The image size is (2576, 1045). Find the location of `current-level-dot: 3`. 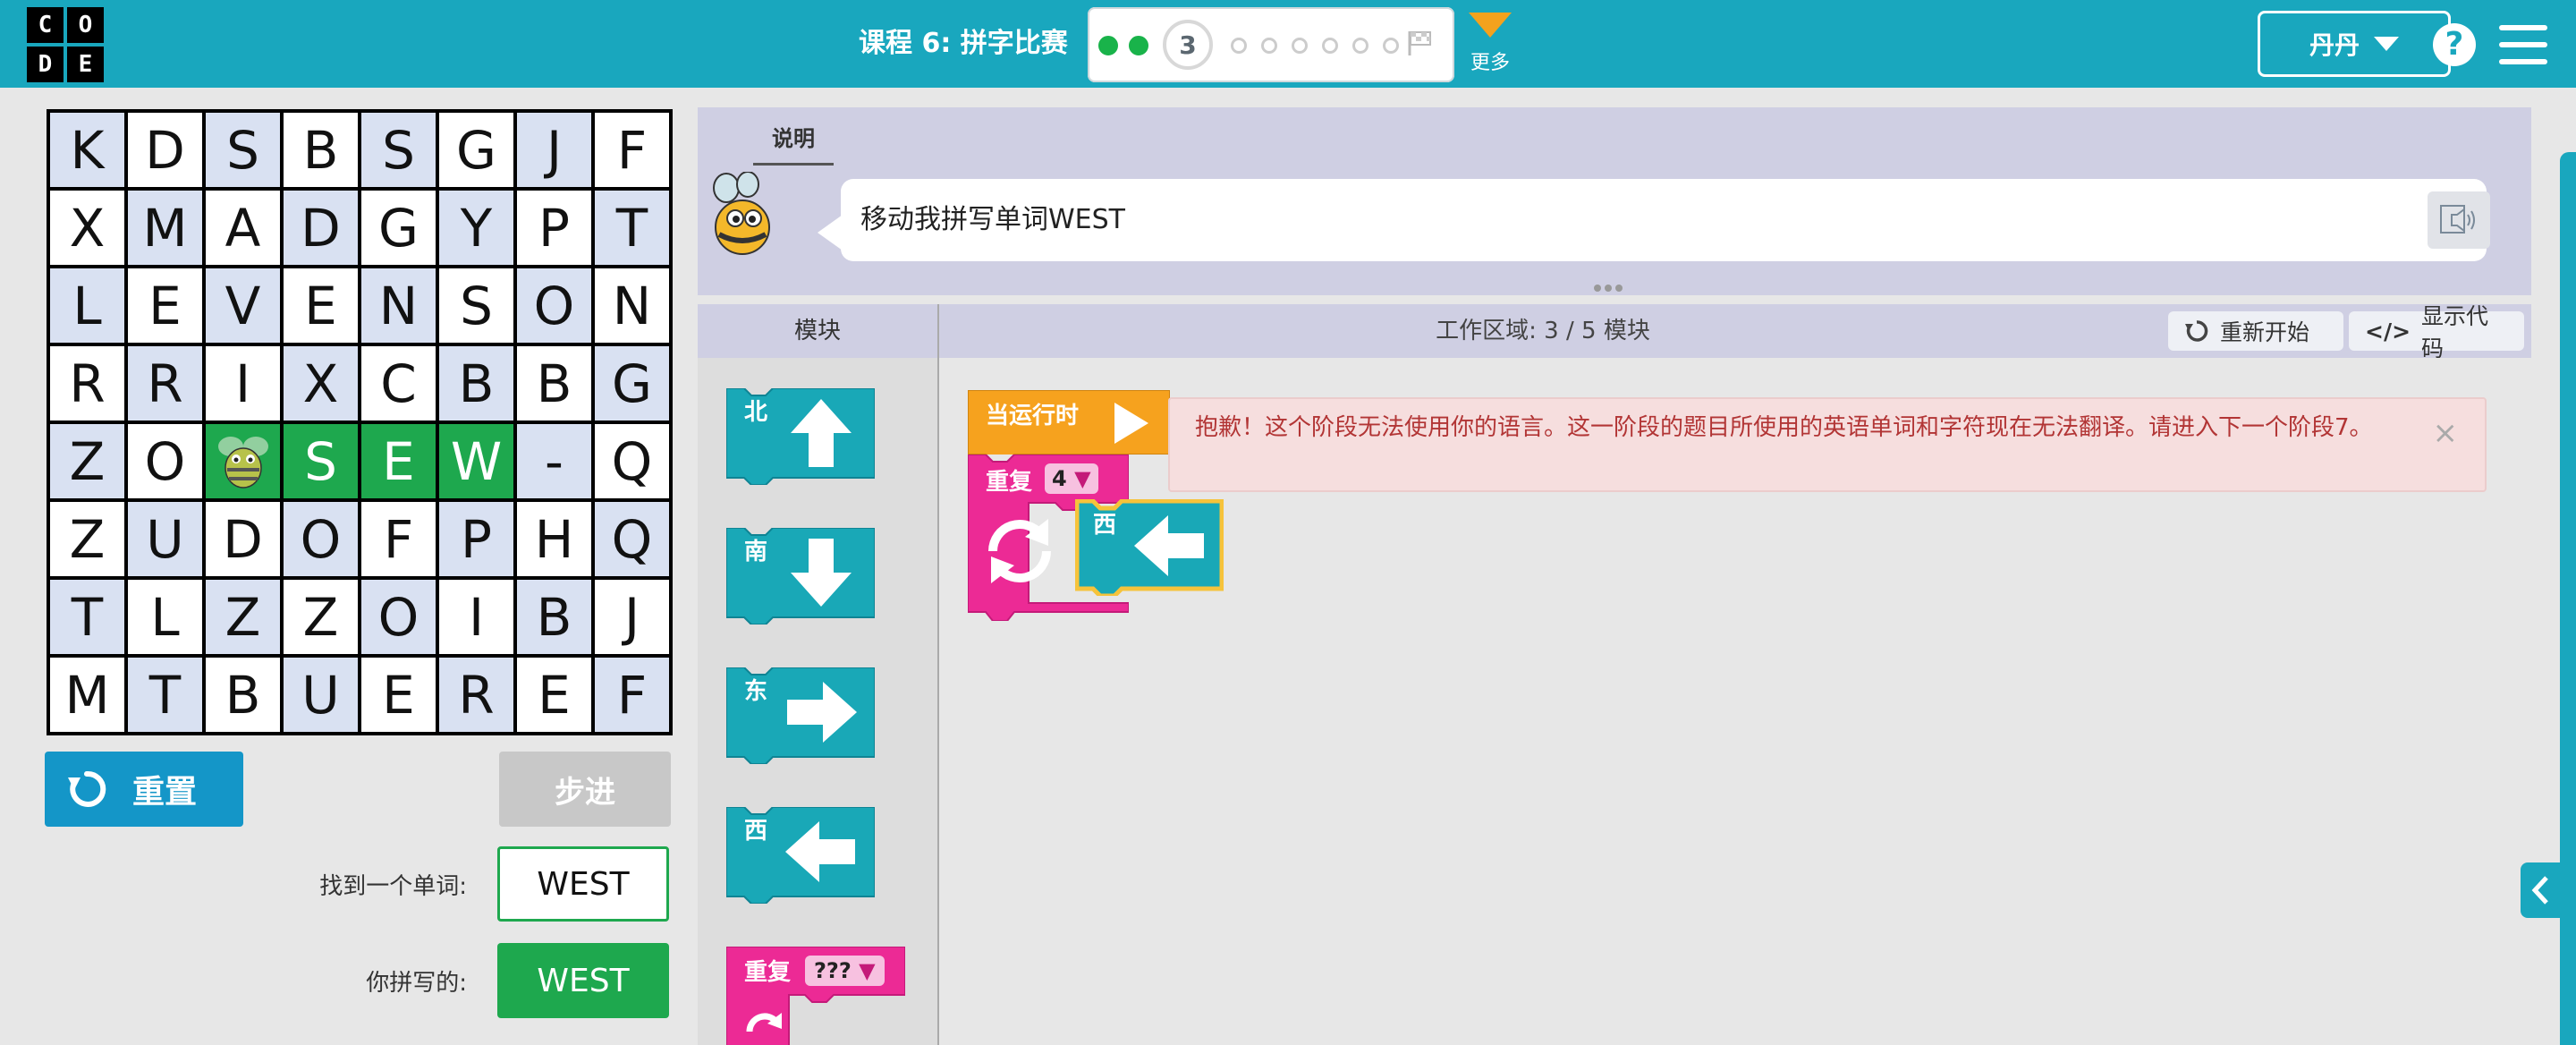

current-level-dot: 3 is located at coordinates (1188, 45).